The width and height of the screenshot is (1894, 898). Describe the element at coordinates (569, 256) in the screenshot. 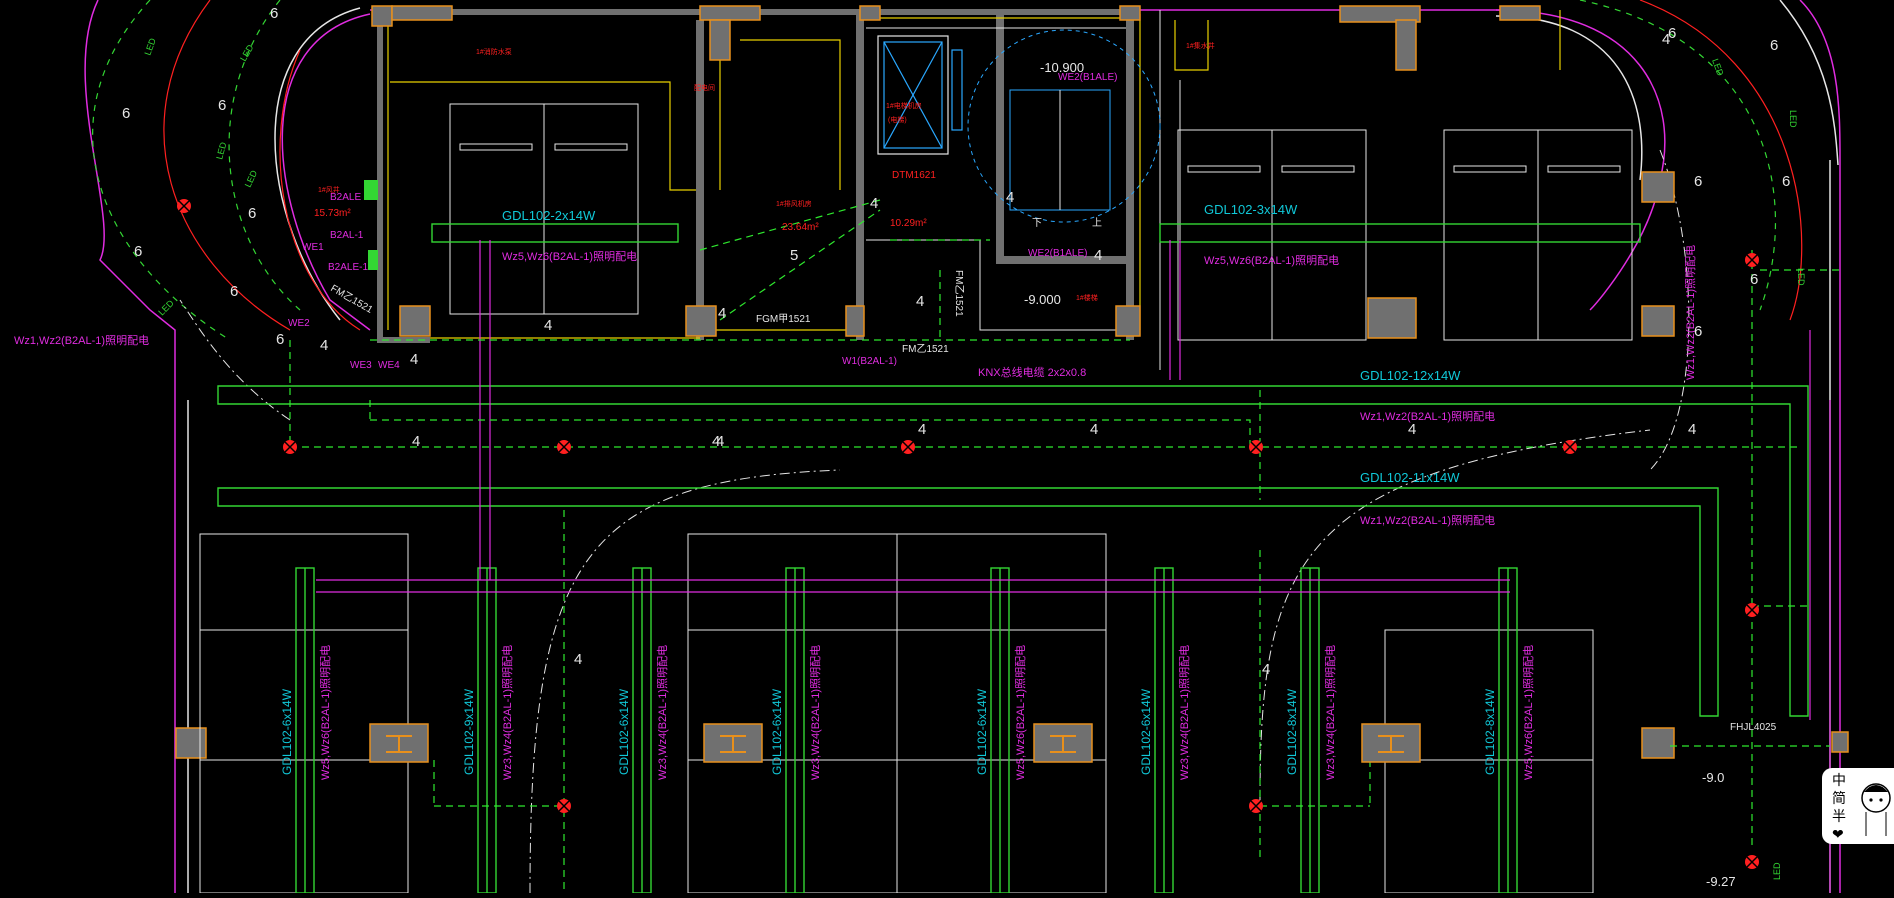

I see `tray-label-1-wz: Wz5,Wz6(B2AL-1)照明配电` at that location.